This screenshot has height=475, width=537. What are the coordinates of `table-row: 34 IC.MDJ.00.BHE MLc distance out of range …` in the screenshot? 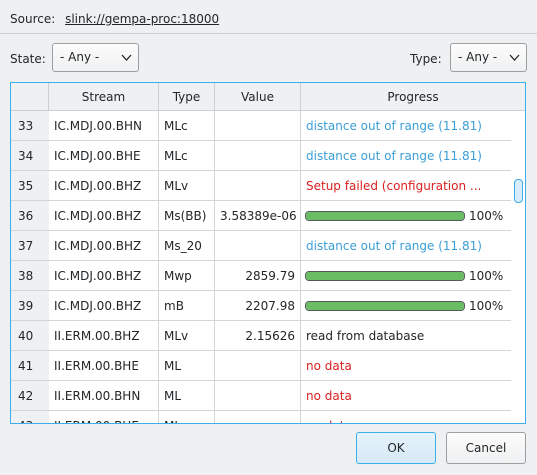 It's located at (261, 156).